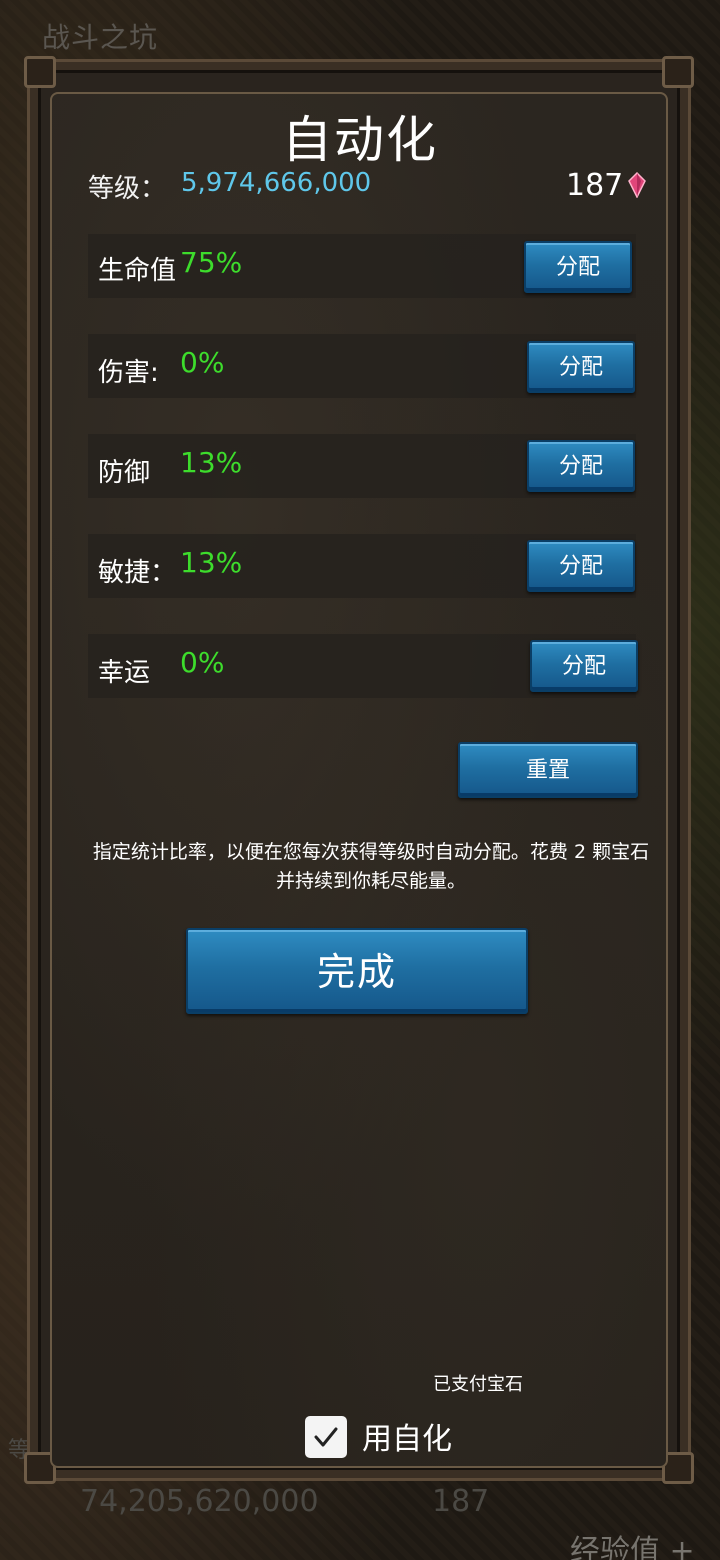 This screenshot has width=720, height=1560. What do you see at coordinates (128, 373) in the screenshot?
I see `stat-label: 伤害:` at bounding box center [128, 373].